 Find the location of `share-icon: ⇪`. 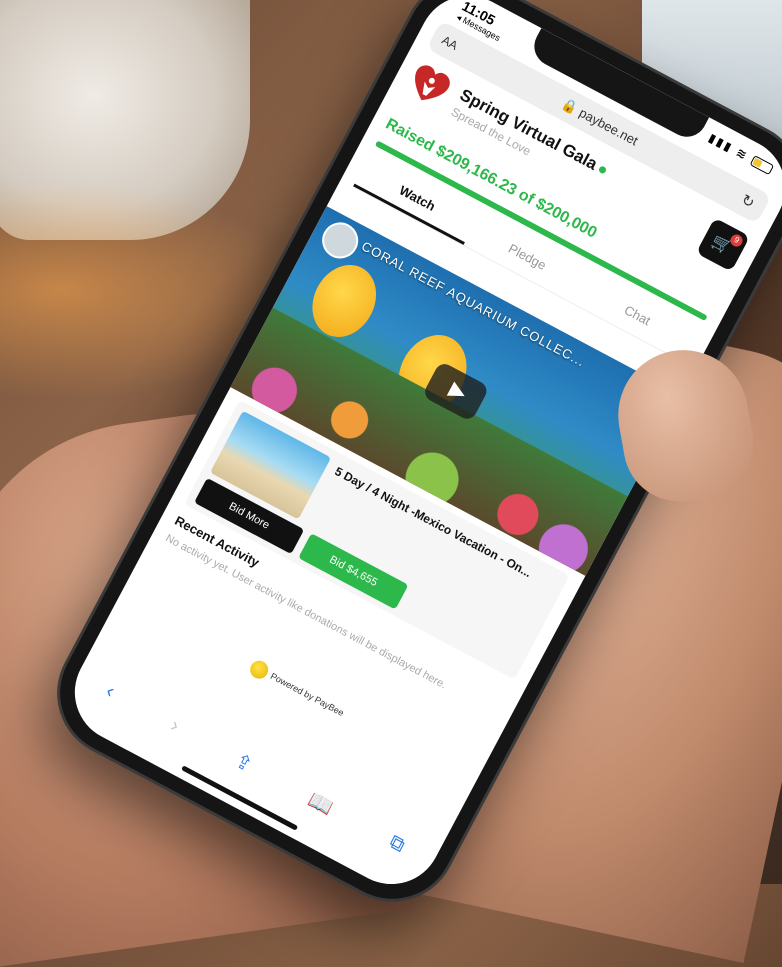

share-icon: ⇪ is located at coordinates (244, 762).